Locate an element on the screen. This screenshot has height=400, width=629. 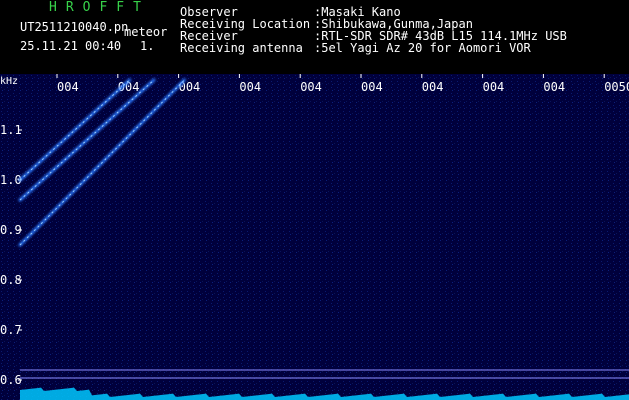
file-tag: meteor is located at coordinates (146, 32).